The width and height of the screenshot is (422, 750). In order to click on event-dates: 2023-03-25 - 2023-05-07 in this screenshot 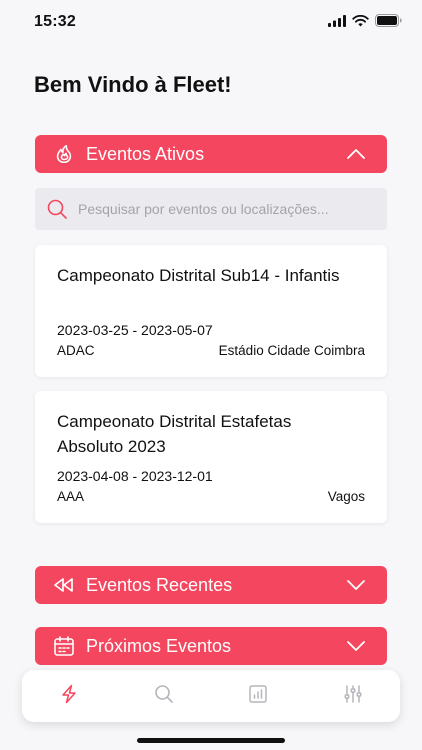, I will do `click(135, 330)`.